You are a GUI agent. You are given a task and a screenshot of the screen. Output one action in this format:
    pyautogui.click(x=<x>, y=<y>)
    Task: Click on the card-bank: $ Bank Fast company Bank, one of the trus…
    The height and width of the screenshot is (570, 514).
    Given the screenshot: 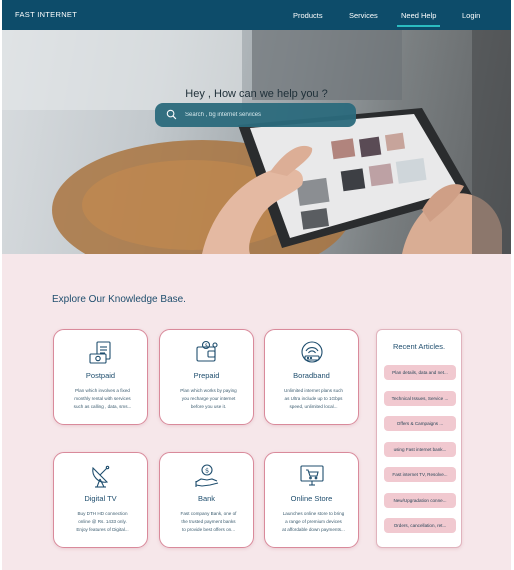 What is the action you would take?
    pyautogui.click(x=206, y=500)
    